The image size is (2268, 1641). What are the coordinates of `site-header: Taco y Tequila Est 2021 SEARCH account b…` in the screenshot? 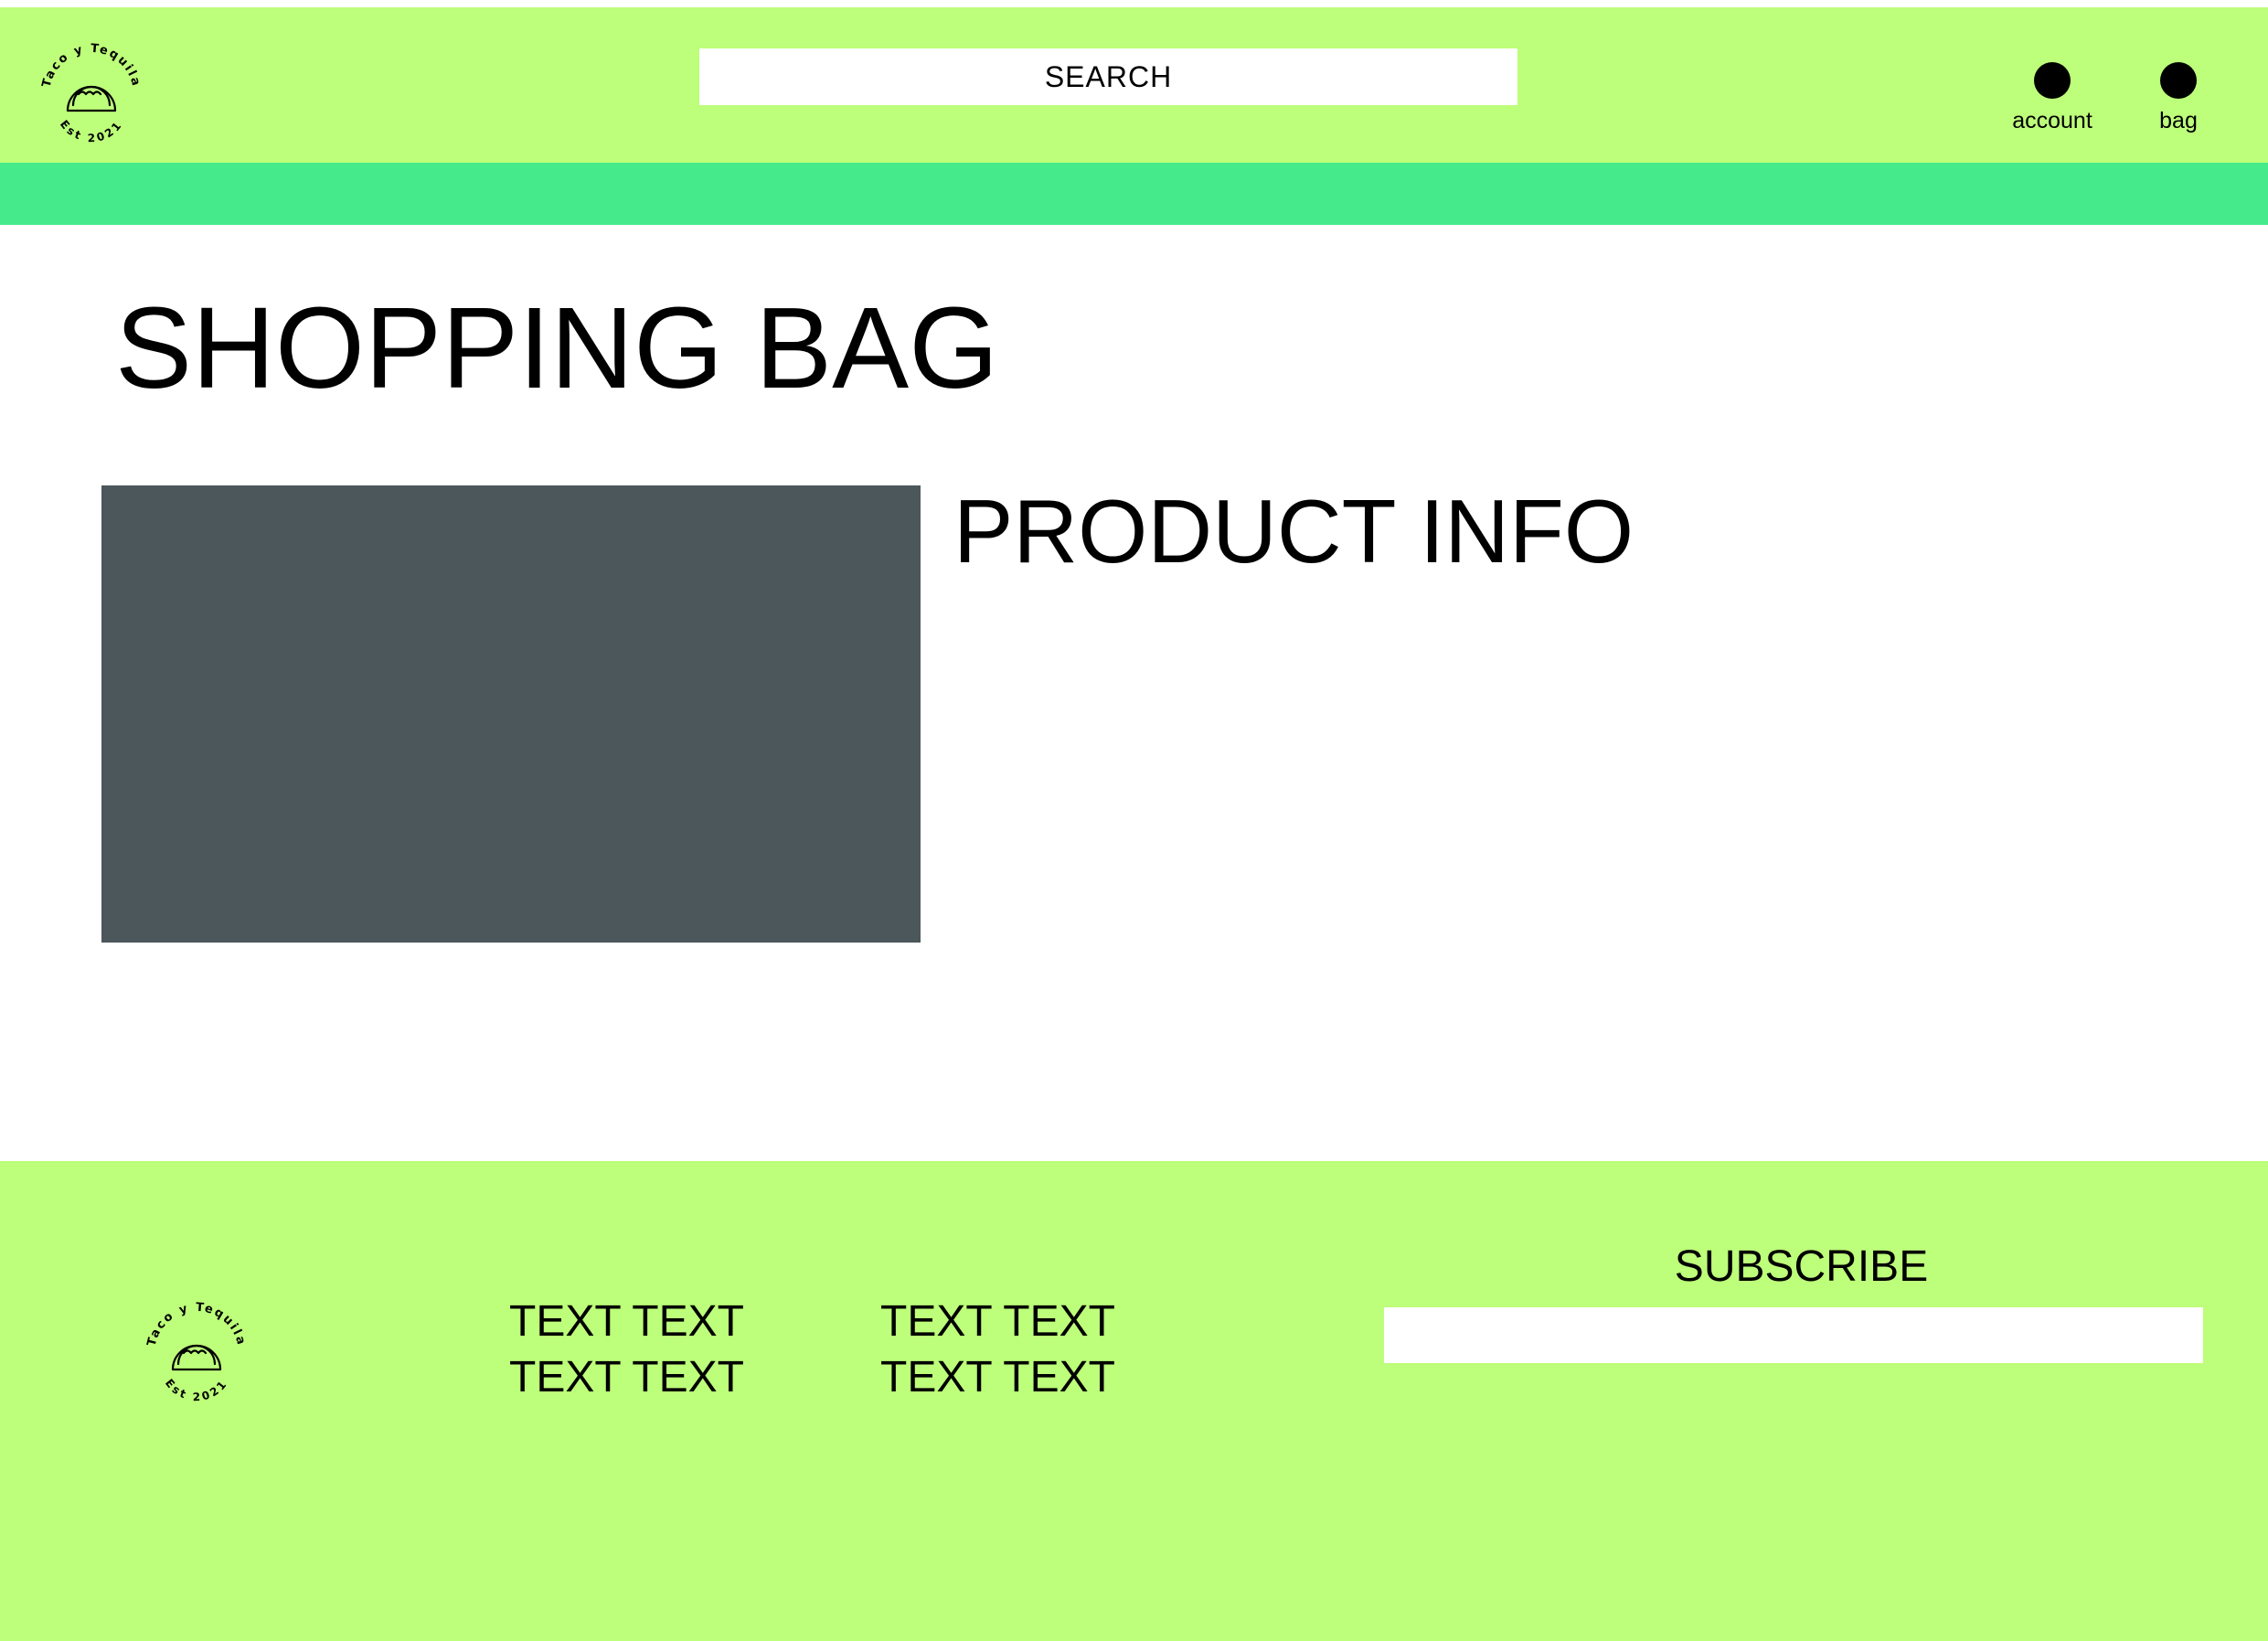 It's located at (1134, 85).